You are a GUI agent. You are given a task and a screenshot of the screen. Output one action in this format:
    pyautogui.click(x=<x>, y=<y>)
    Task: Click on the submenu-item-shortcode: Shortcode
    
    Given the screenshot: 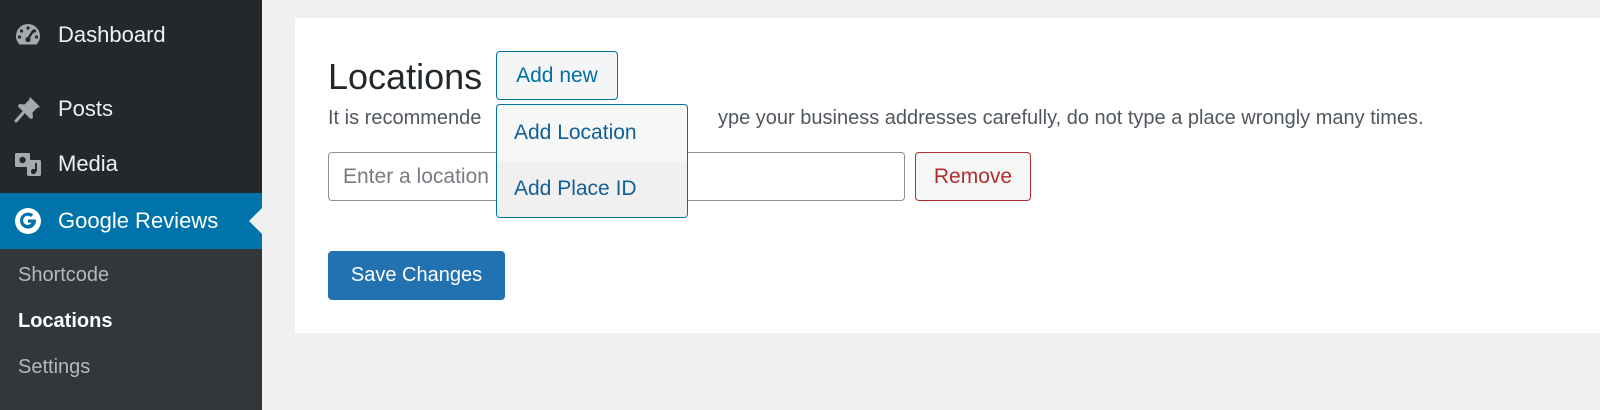 What is the action you would take?
    pyautogui.click(x=63, y=275)
    